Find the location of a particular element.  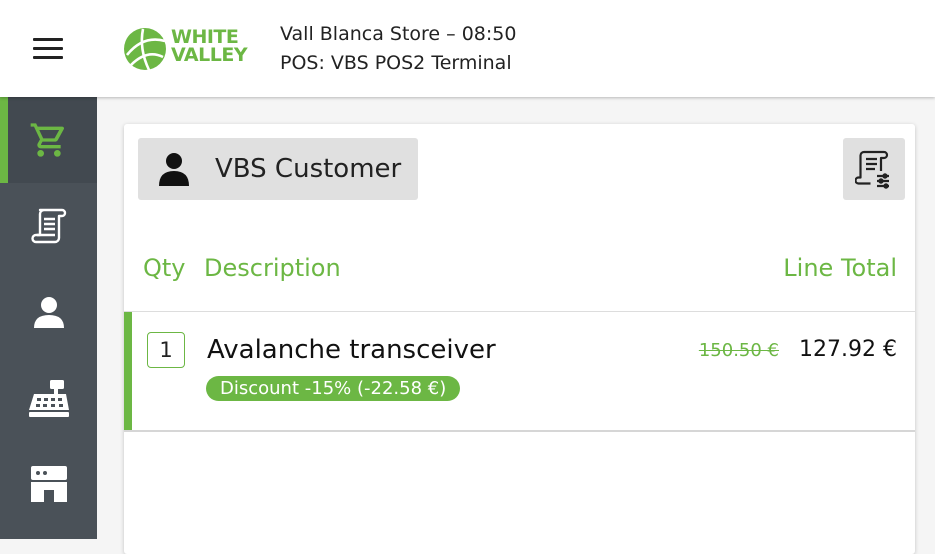

receipt-icon is located at coordinates (48, 226).